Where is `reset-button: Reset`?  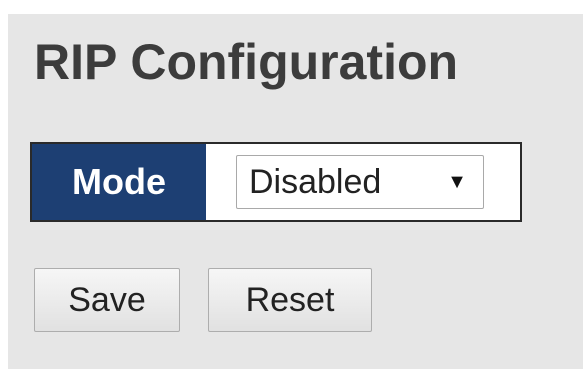 reset-button: Reset is located at coordinates (290, 300).